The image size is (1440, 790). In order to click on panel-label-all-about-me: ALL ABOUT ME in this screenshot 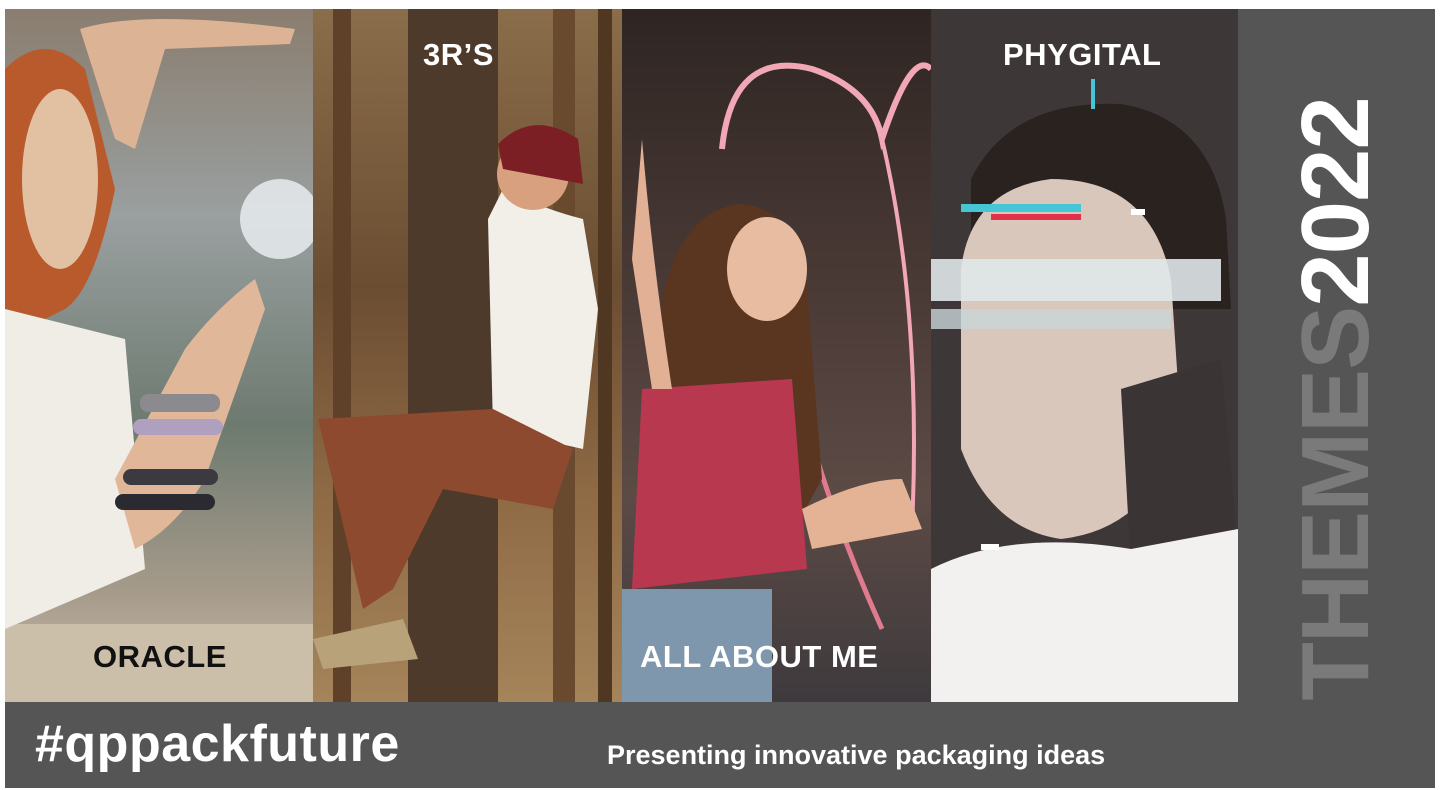, I will do `click(759, 656)`.